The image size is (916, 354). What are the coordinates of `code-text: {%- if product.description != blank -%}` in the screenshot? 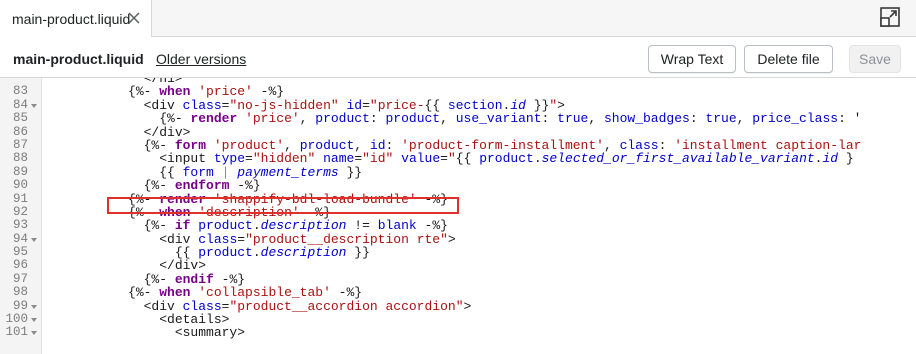 It's located at (249, 225).